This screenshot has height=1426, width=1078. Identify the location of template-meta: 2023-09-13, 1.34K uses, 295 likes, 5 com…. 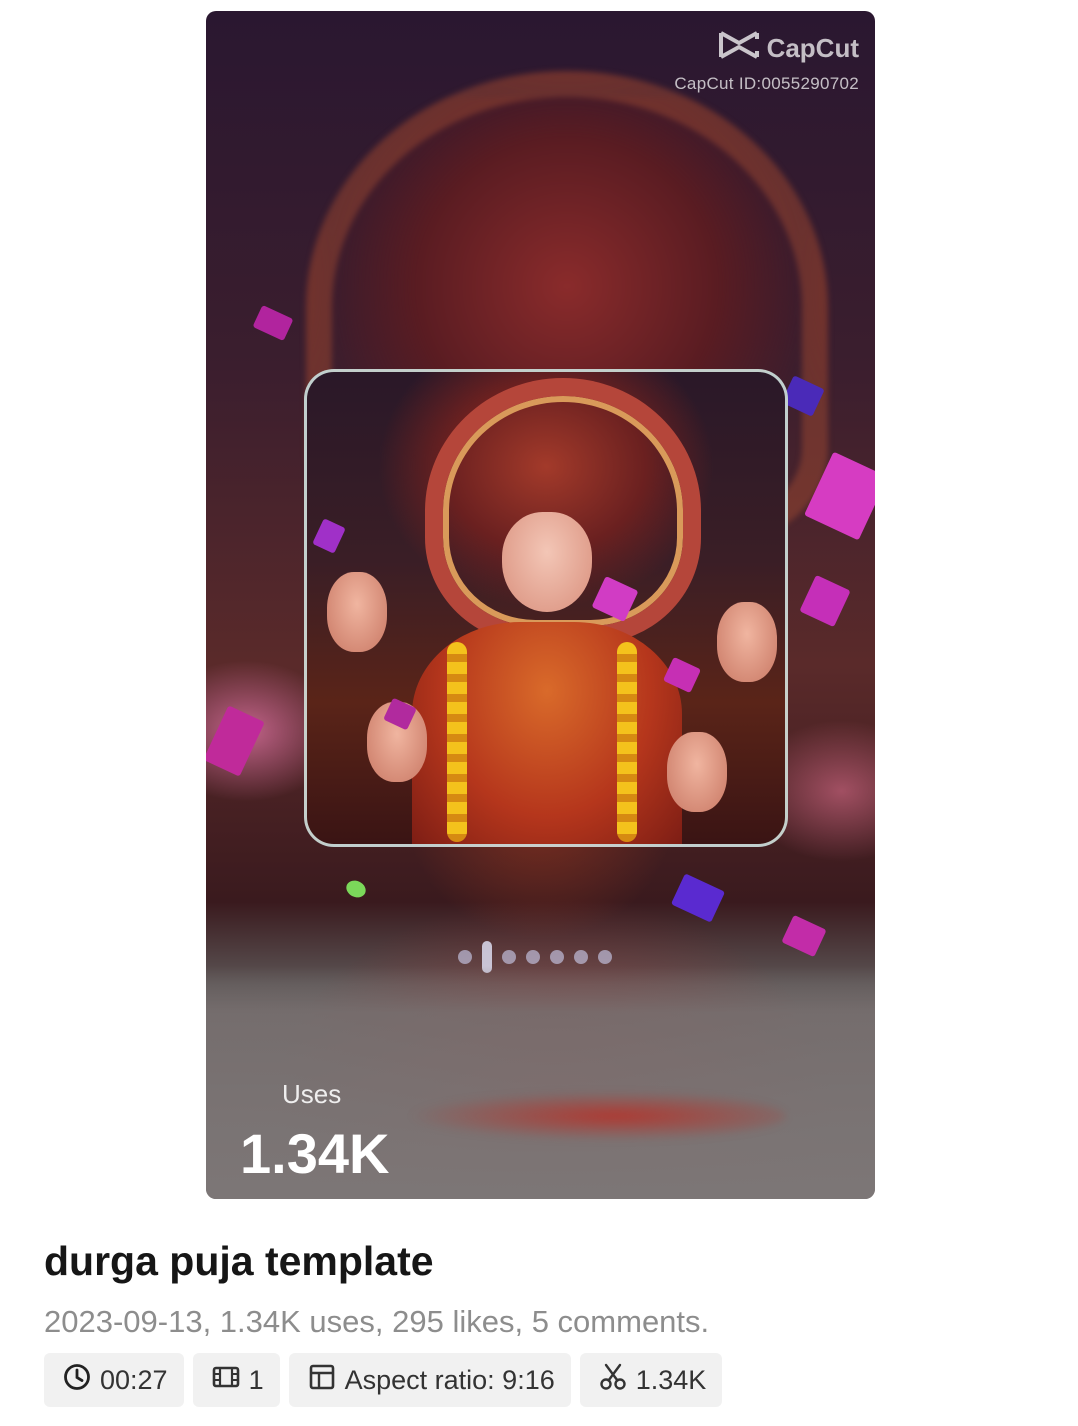
(377, 1321).